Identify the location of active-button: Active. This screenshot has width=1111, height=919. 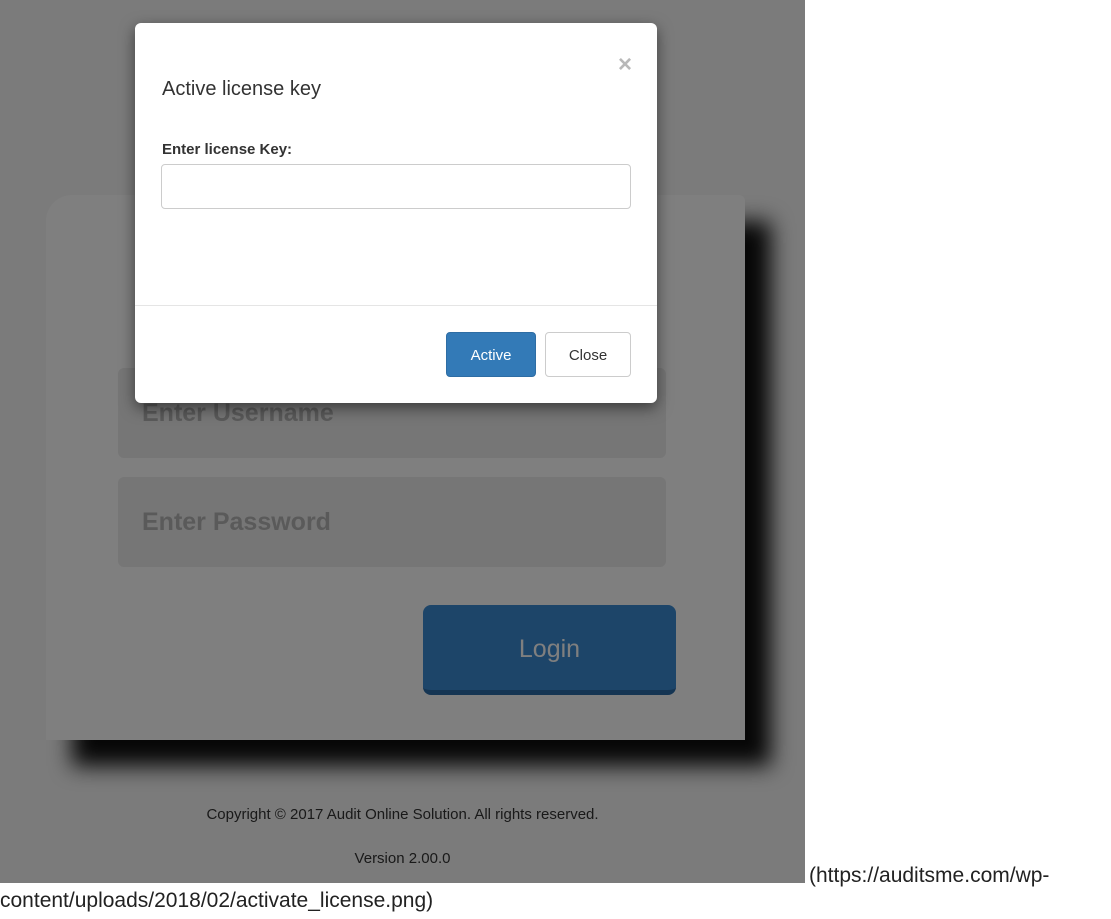
(491, 354).